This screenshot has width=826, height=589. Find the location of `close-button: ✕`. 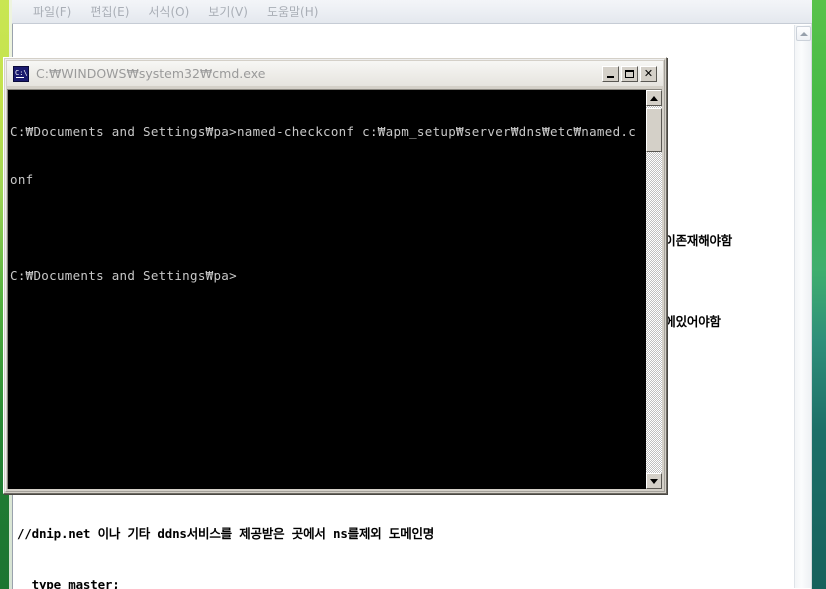

close-button: ✕ is located at coordinates (648, 73).